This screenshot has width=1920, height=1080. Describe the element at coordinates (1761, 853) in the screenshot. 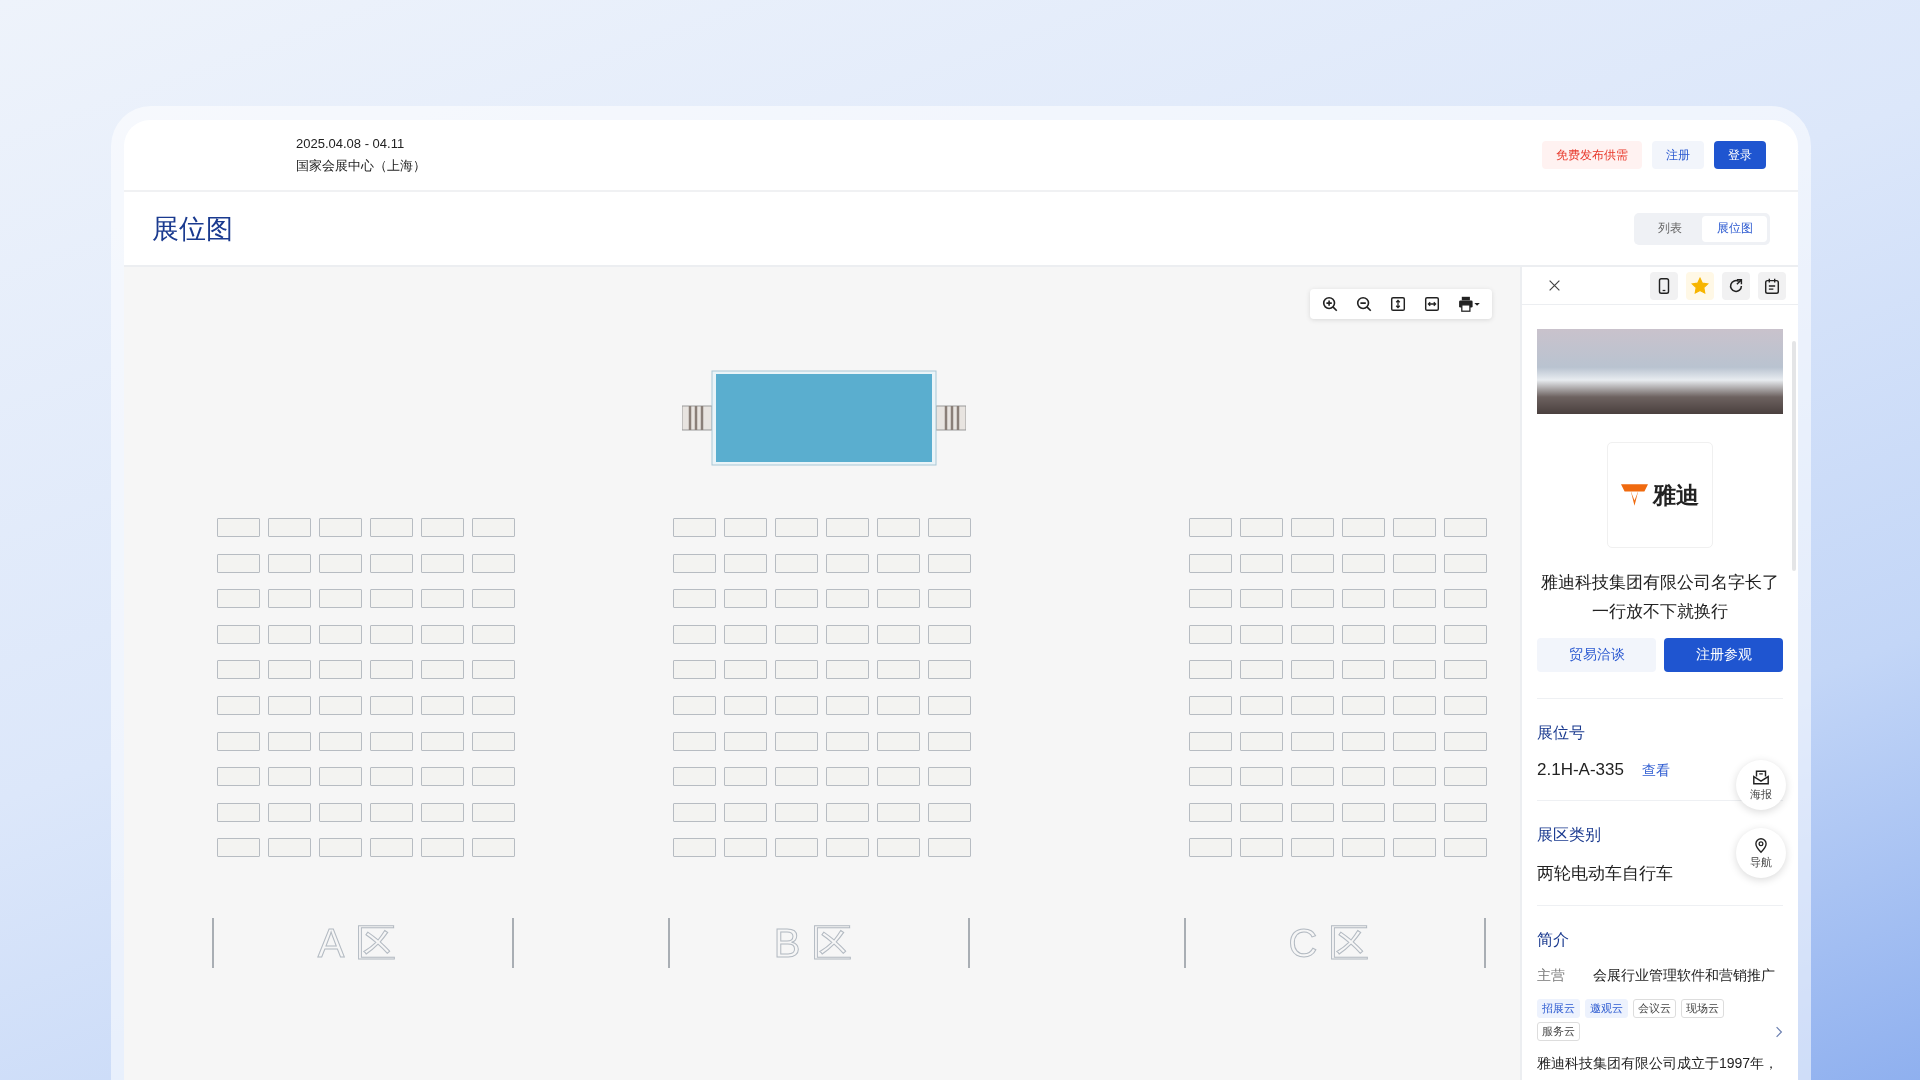

I see `navigation-button: 导航` at that location.